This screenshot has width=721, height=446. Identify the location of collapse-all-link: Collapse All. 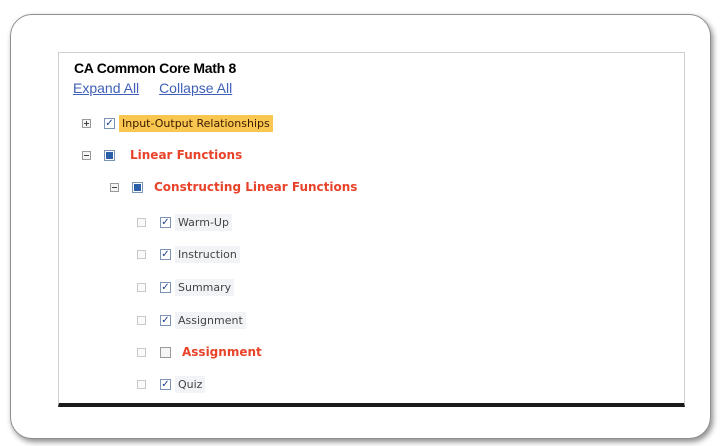
(195, 88).